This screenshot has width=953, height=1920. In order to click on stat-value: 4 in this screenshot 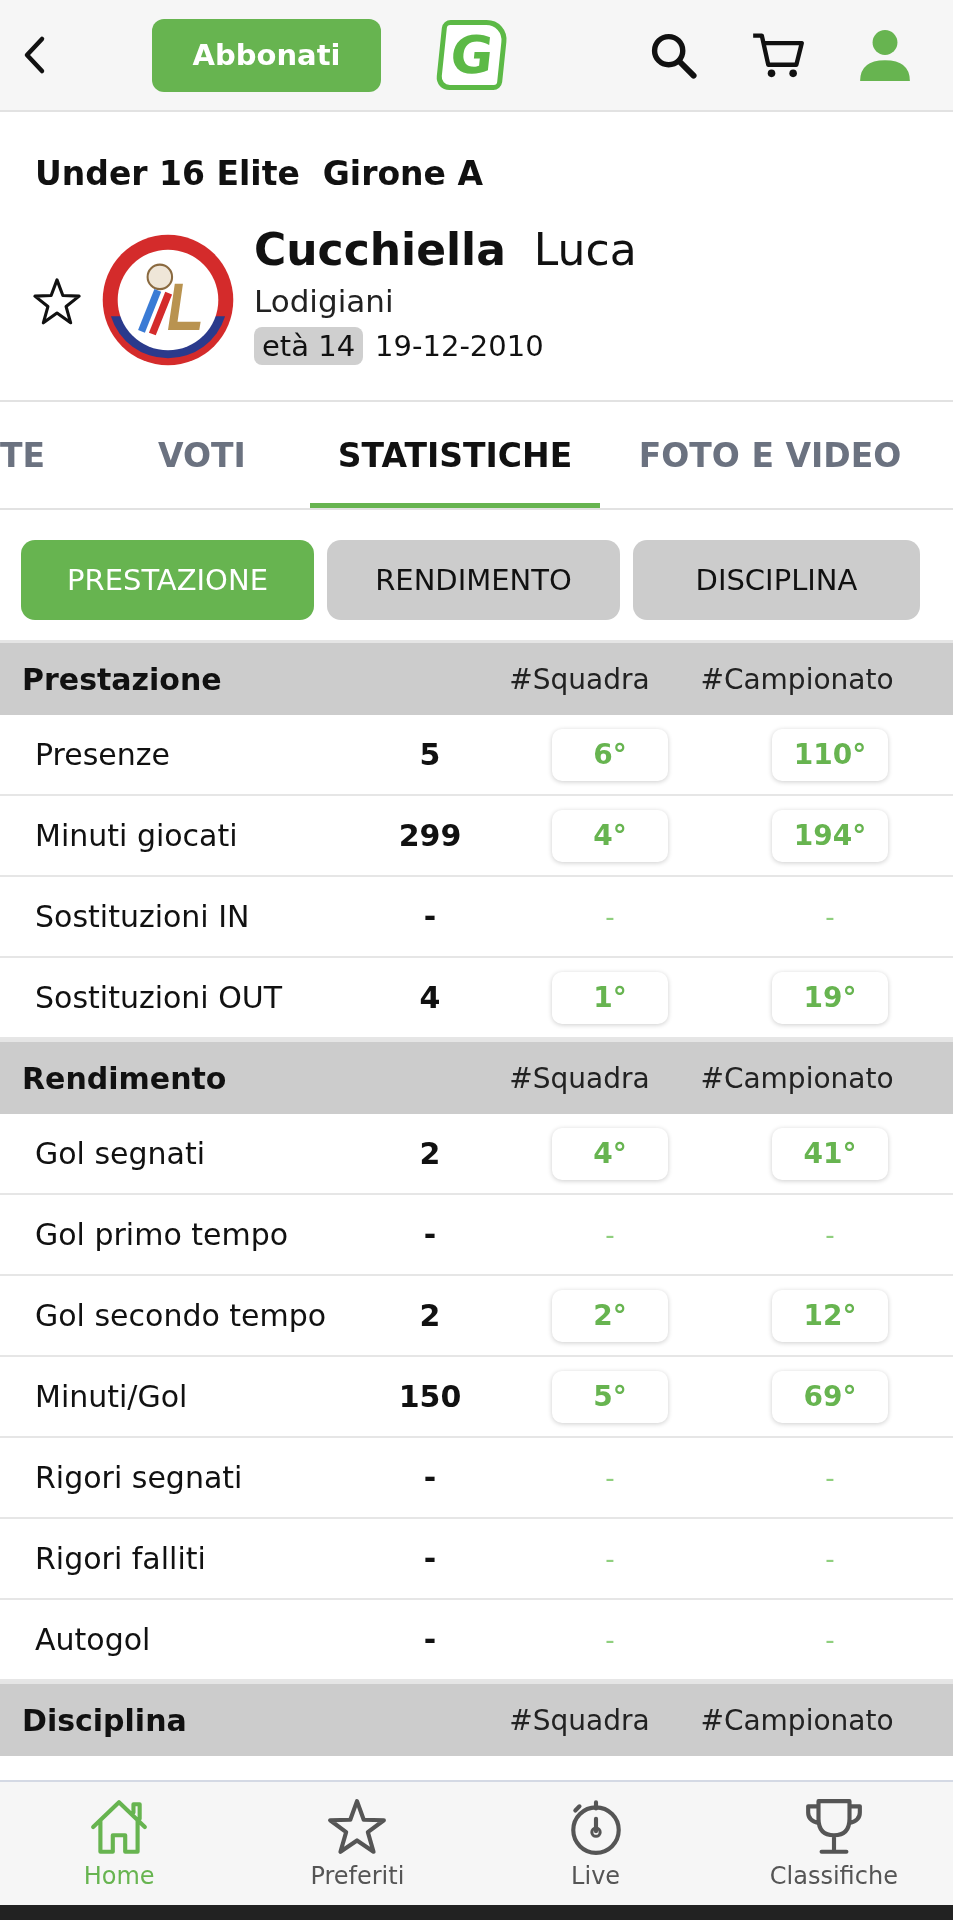, I will do `click(430, 997)`.